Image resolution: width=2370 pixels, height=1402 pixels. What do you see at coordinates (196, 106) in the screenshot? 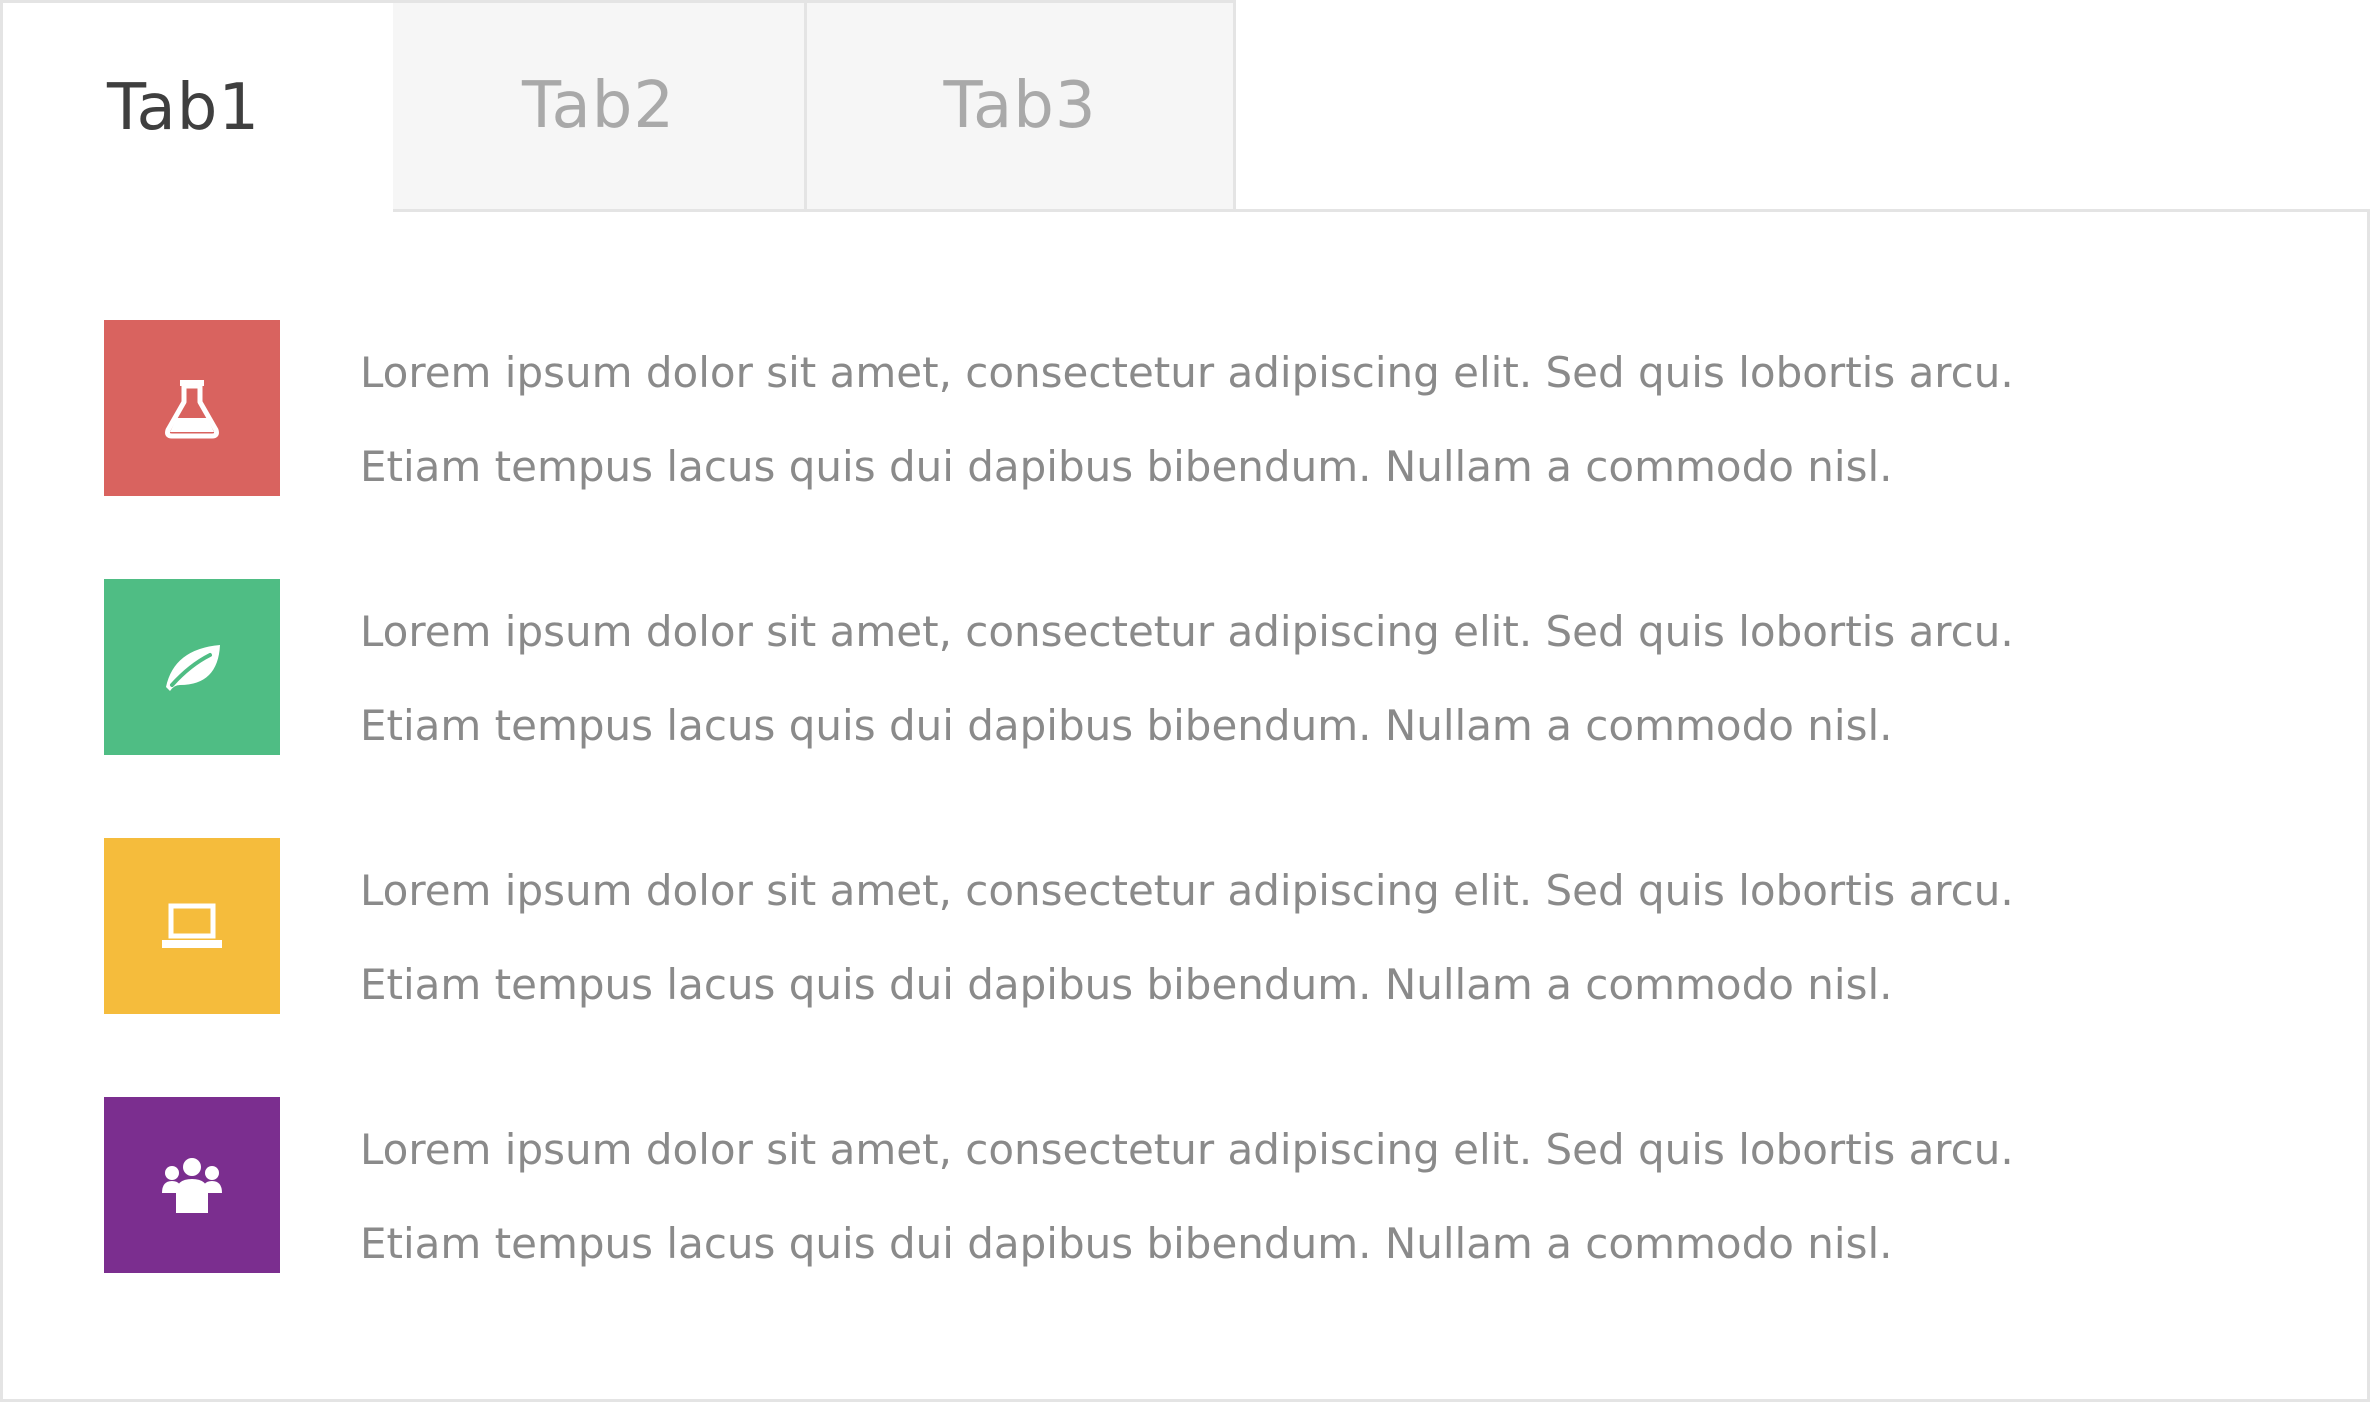
I see `tab-1: Tab1` at bounding box center [196, 106].